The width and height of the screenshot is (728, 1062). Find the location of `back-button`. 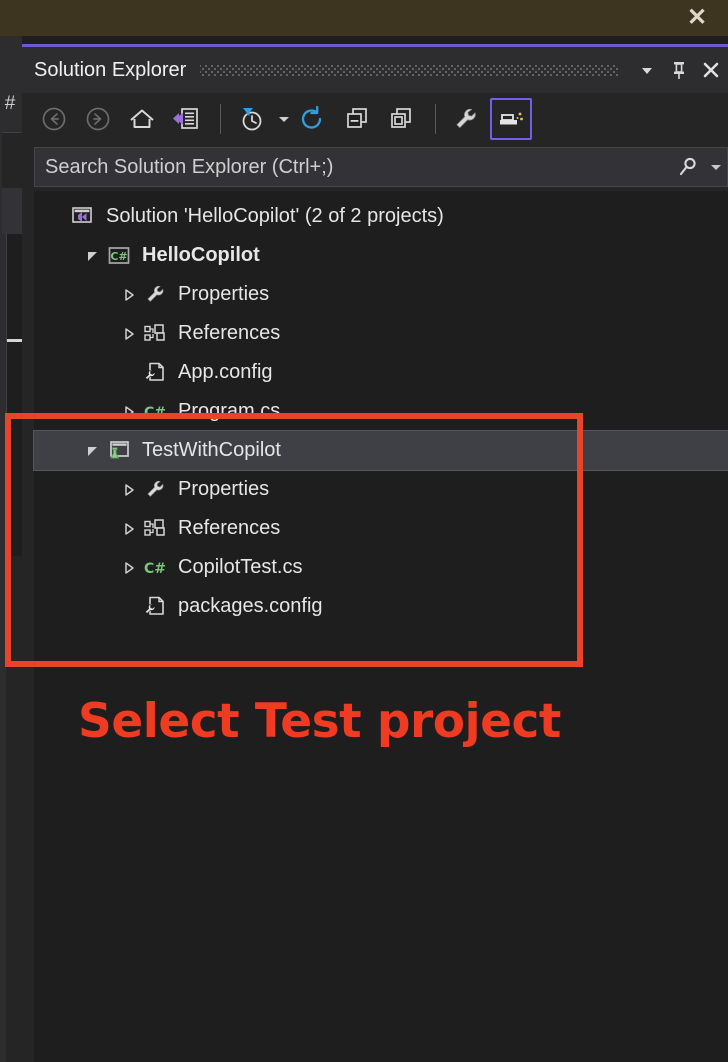

back-button is located at coordinates (54, 119).